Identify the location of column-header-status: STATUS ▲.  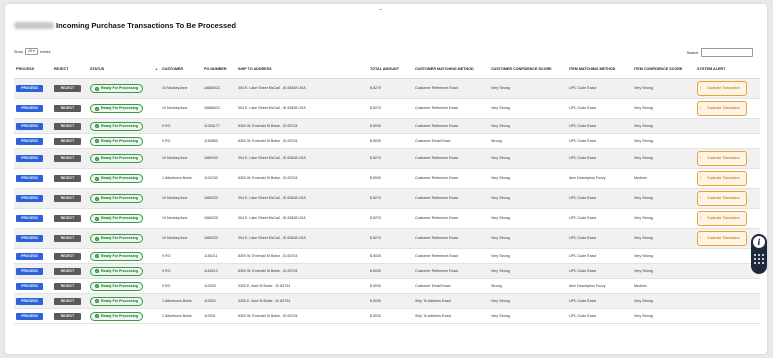
(124, 69).